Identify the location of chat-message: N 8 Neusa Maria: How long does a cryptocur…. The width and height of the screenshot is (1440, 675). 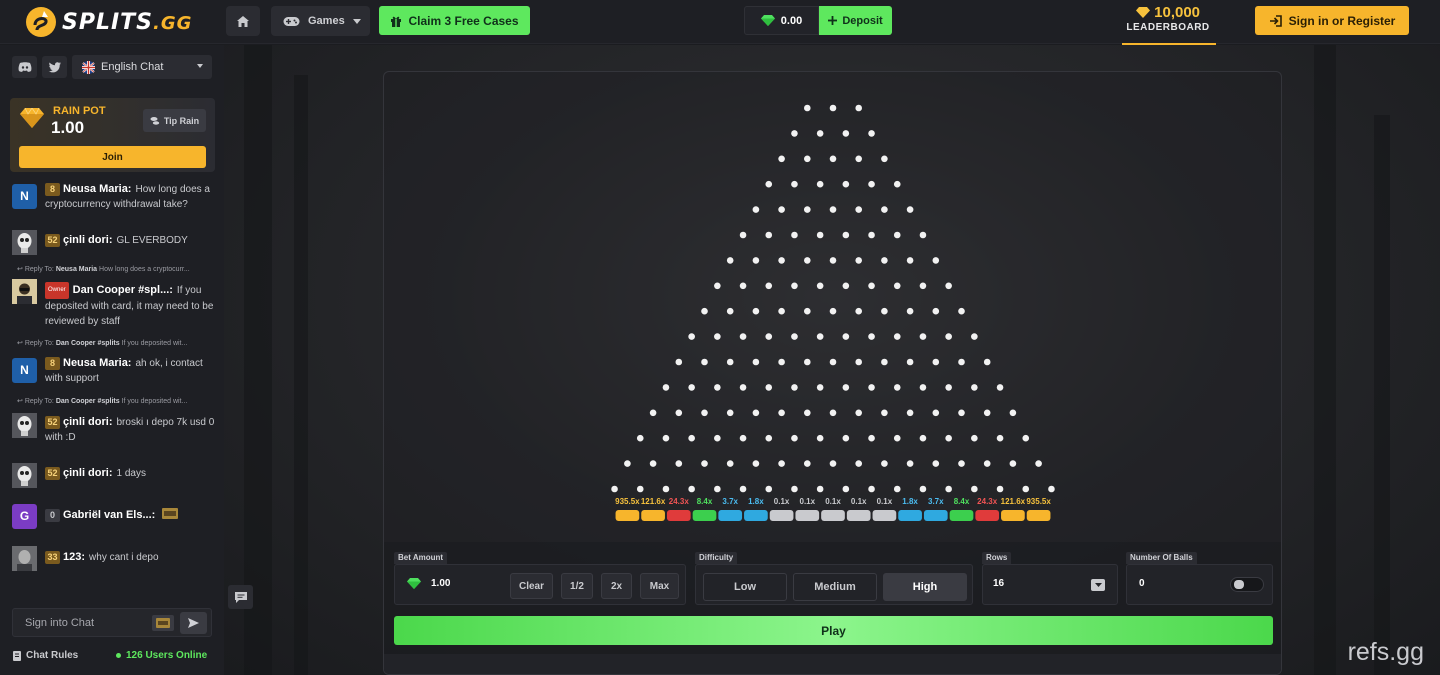
(114, 197).